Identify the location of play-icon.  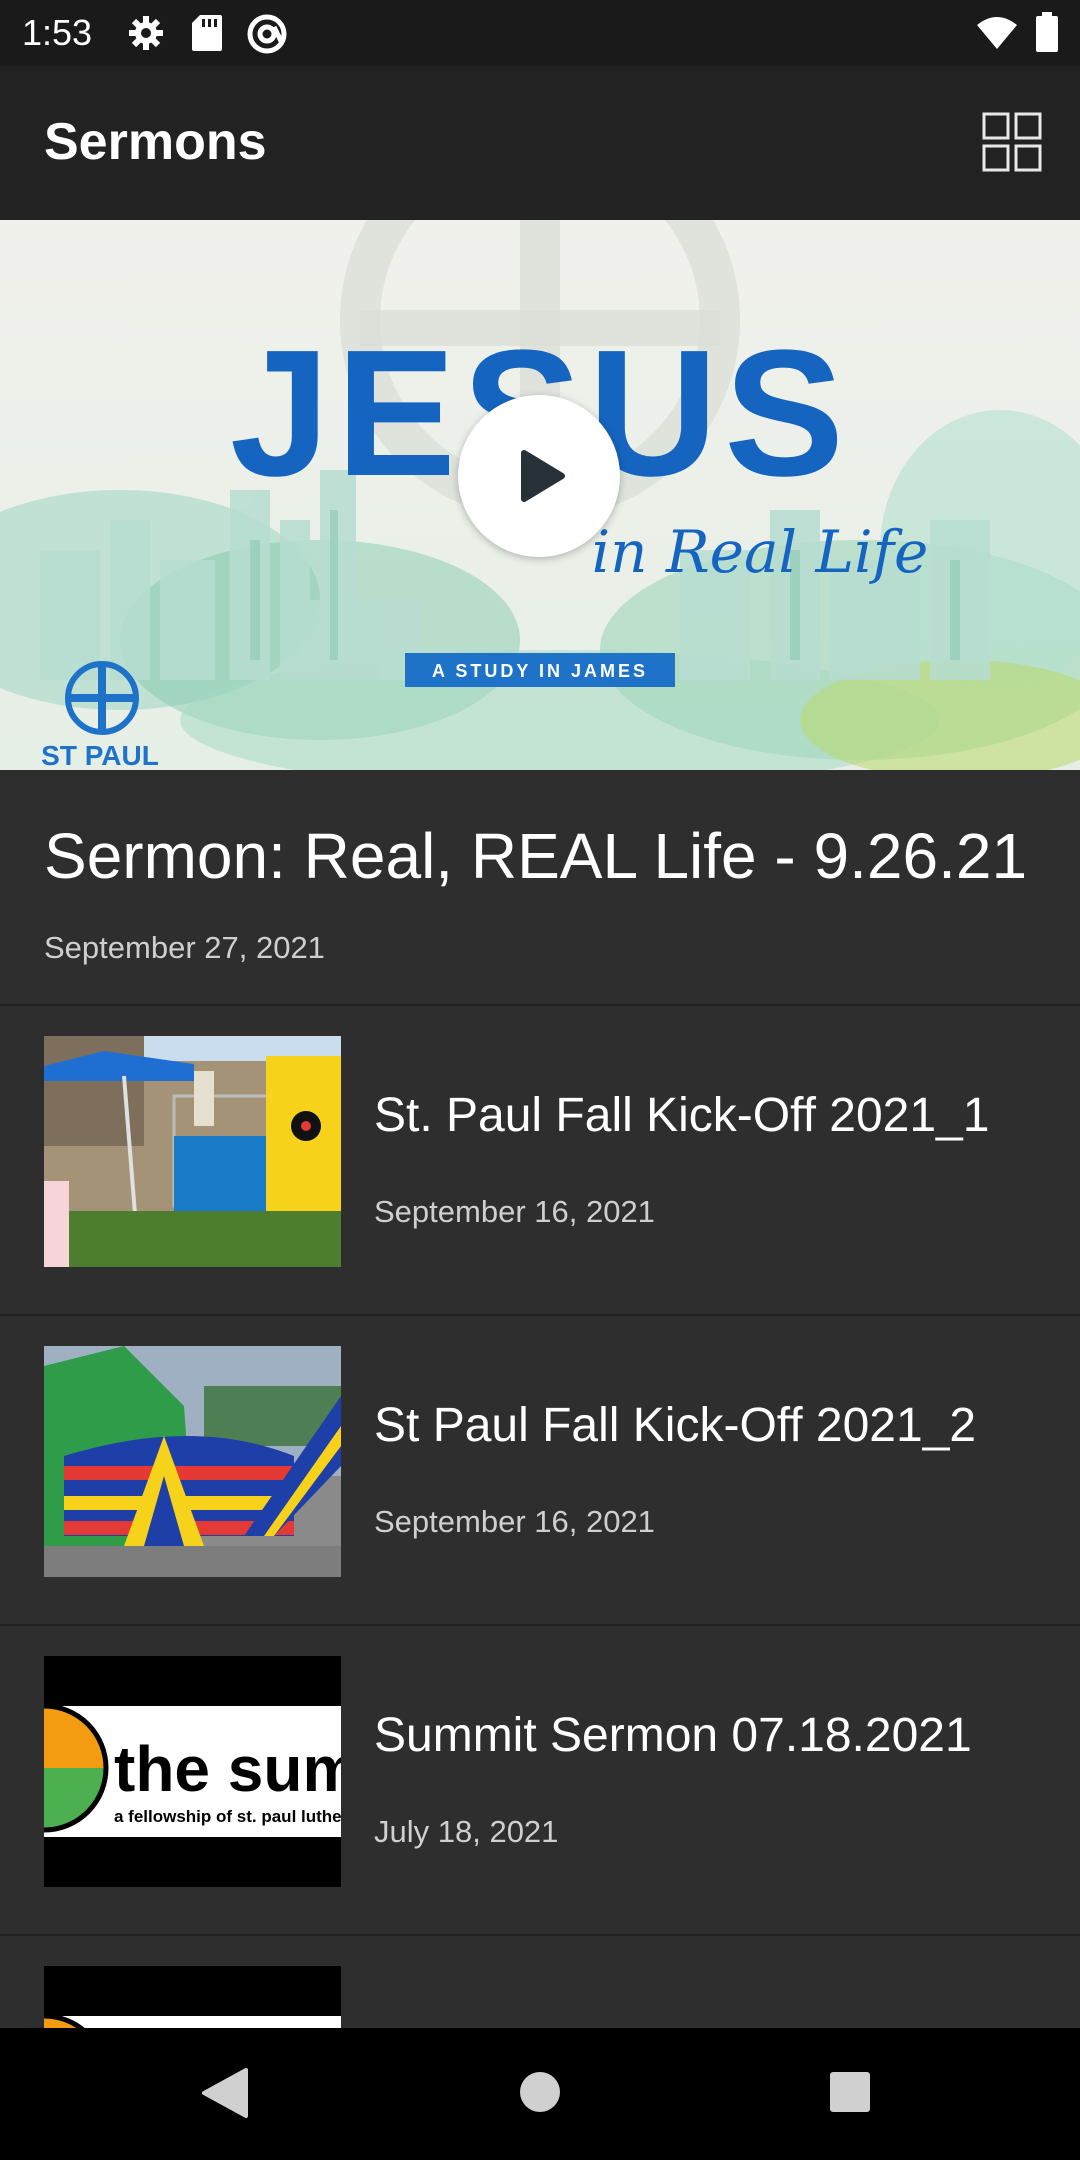
(543, 476).